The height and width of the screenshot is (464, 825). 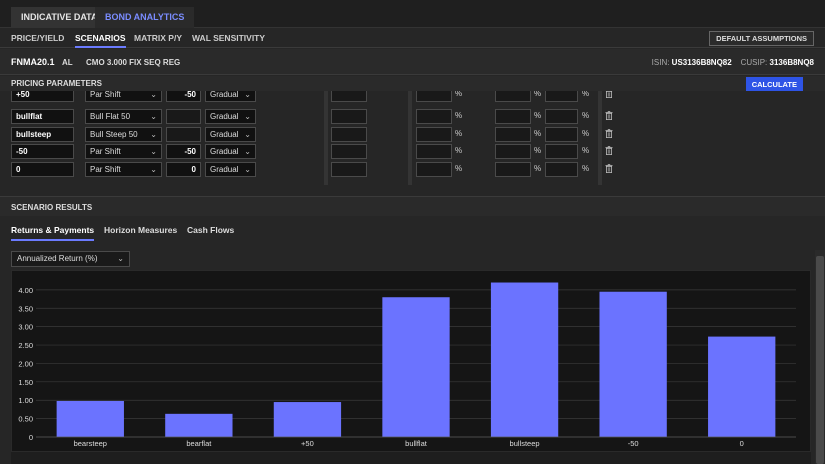 I want to click on scenario-name-input: bullflat, so click(x=42, y=116).